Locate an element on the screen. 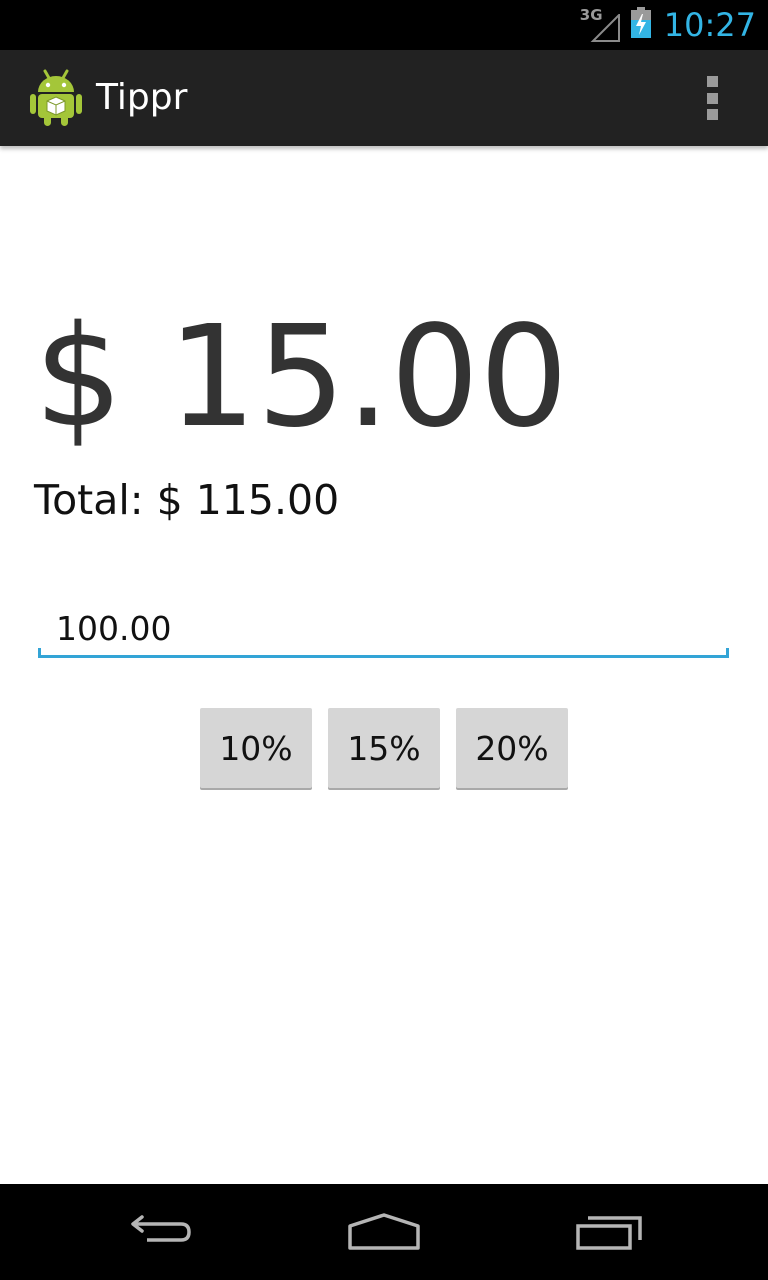 The width and height of the screenshot is (768, 1280). status-icons: 3G 10:27 is located at coordinates (668, 25).